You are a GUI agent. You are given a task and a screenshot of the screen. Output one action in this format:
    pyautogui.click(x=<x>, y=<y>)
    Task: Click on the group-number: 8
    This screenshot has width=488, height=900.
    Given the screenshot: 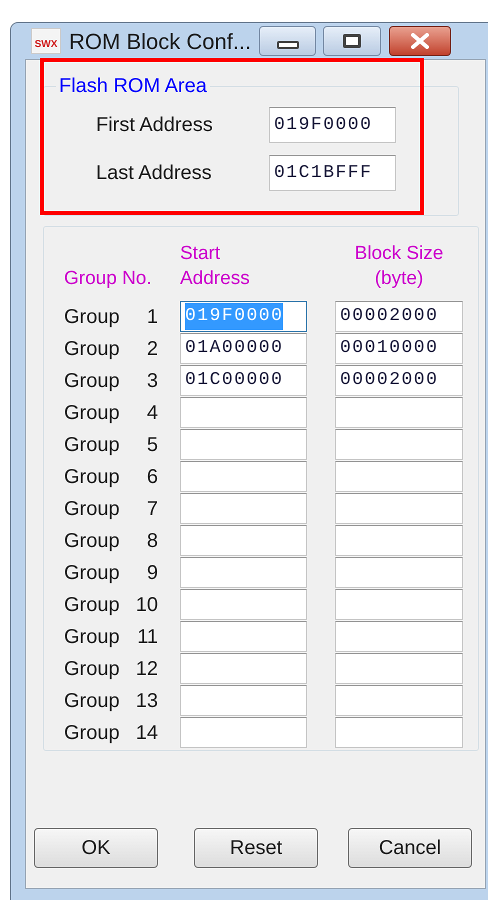 What is the action you would take?
    pyautogui.click(x=152, y=541)
    